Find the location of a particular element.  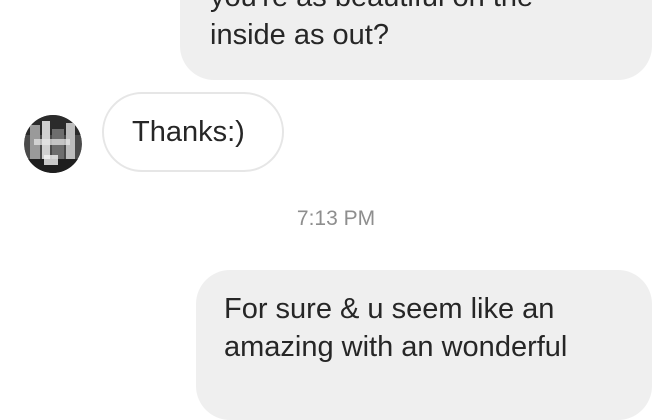

avatar is located at coordinates (53, 144).